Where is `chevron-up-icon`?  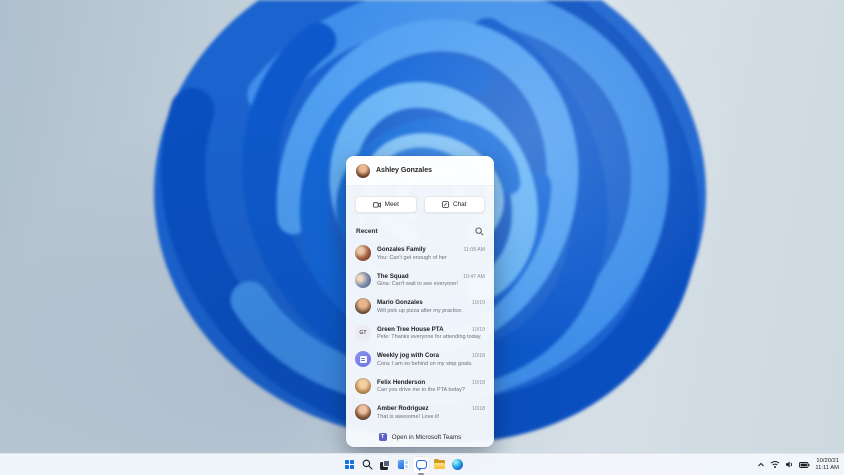 chevron-up-icon is located at coordinates (761, 464).